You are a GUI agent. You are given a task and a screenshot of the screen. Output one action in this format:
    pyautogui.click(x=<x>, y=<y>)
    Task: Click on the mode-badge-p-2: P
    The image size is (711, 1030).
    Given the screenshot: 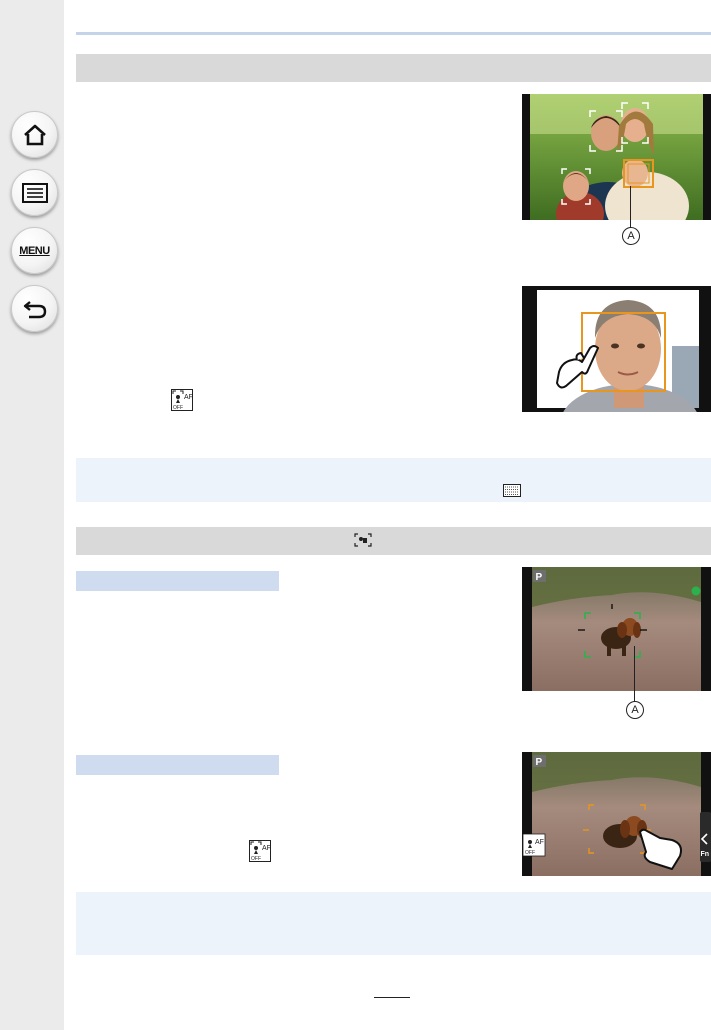 What is the action you would take?
    pyautogui.click(x=539, y=762)
    